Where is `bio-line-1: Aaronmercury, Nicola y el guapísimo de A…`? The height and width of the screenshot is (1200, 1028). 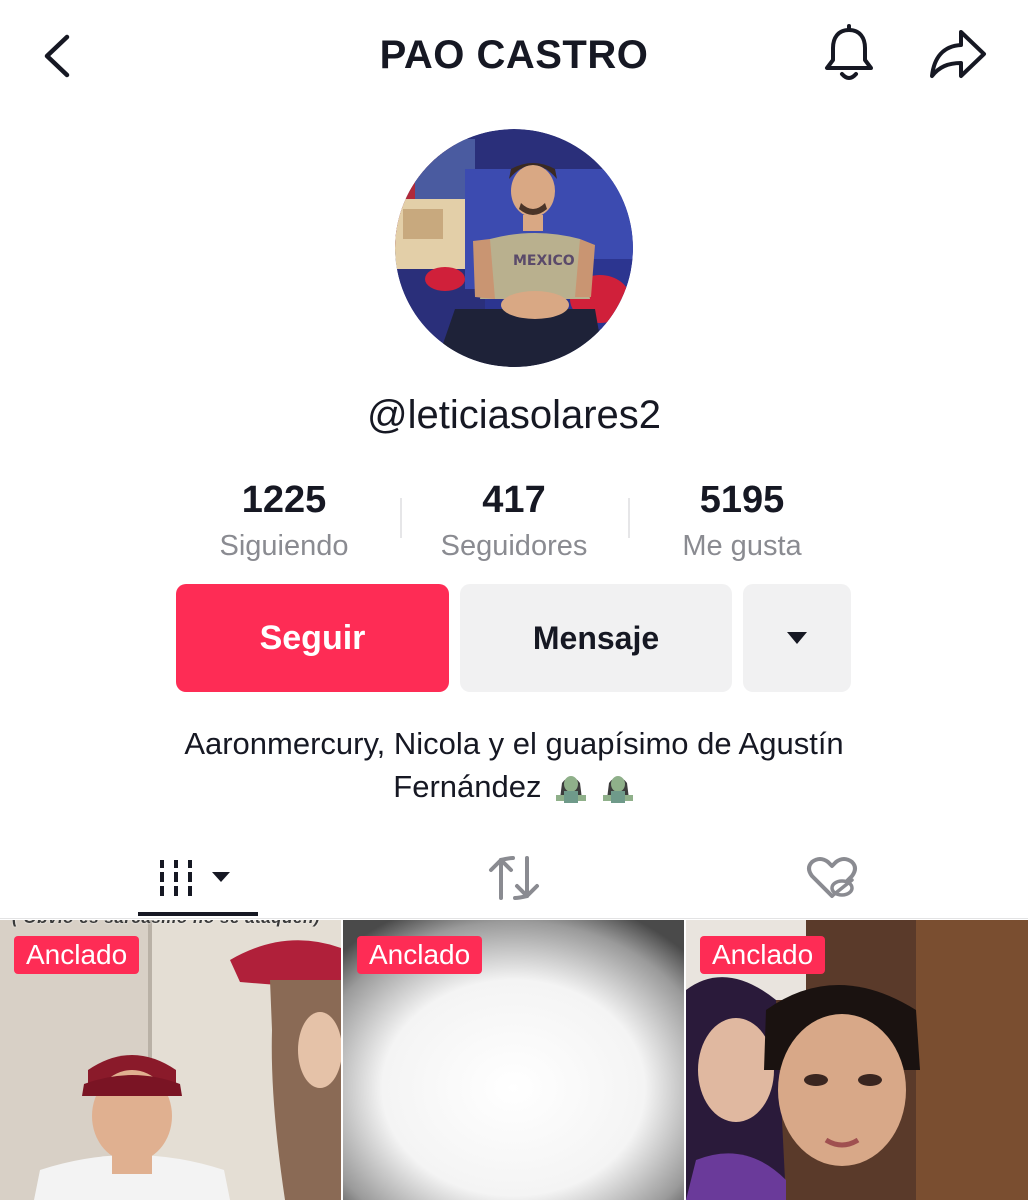 bio-line-1: Aaronmercury, Nicola y el guapísimo de A… is located at coordinates (514, 743).